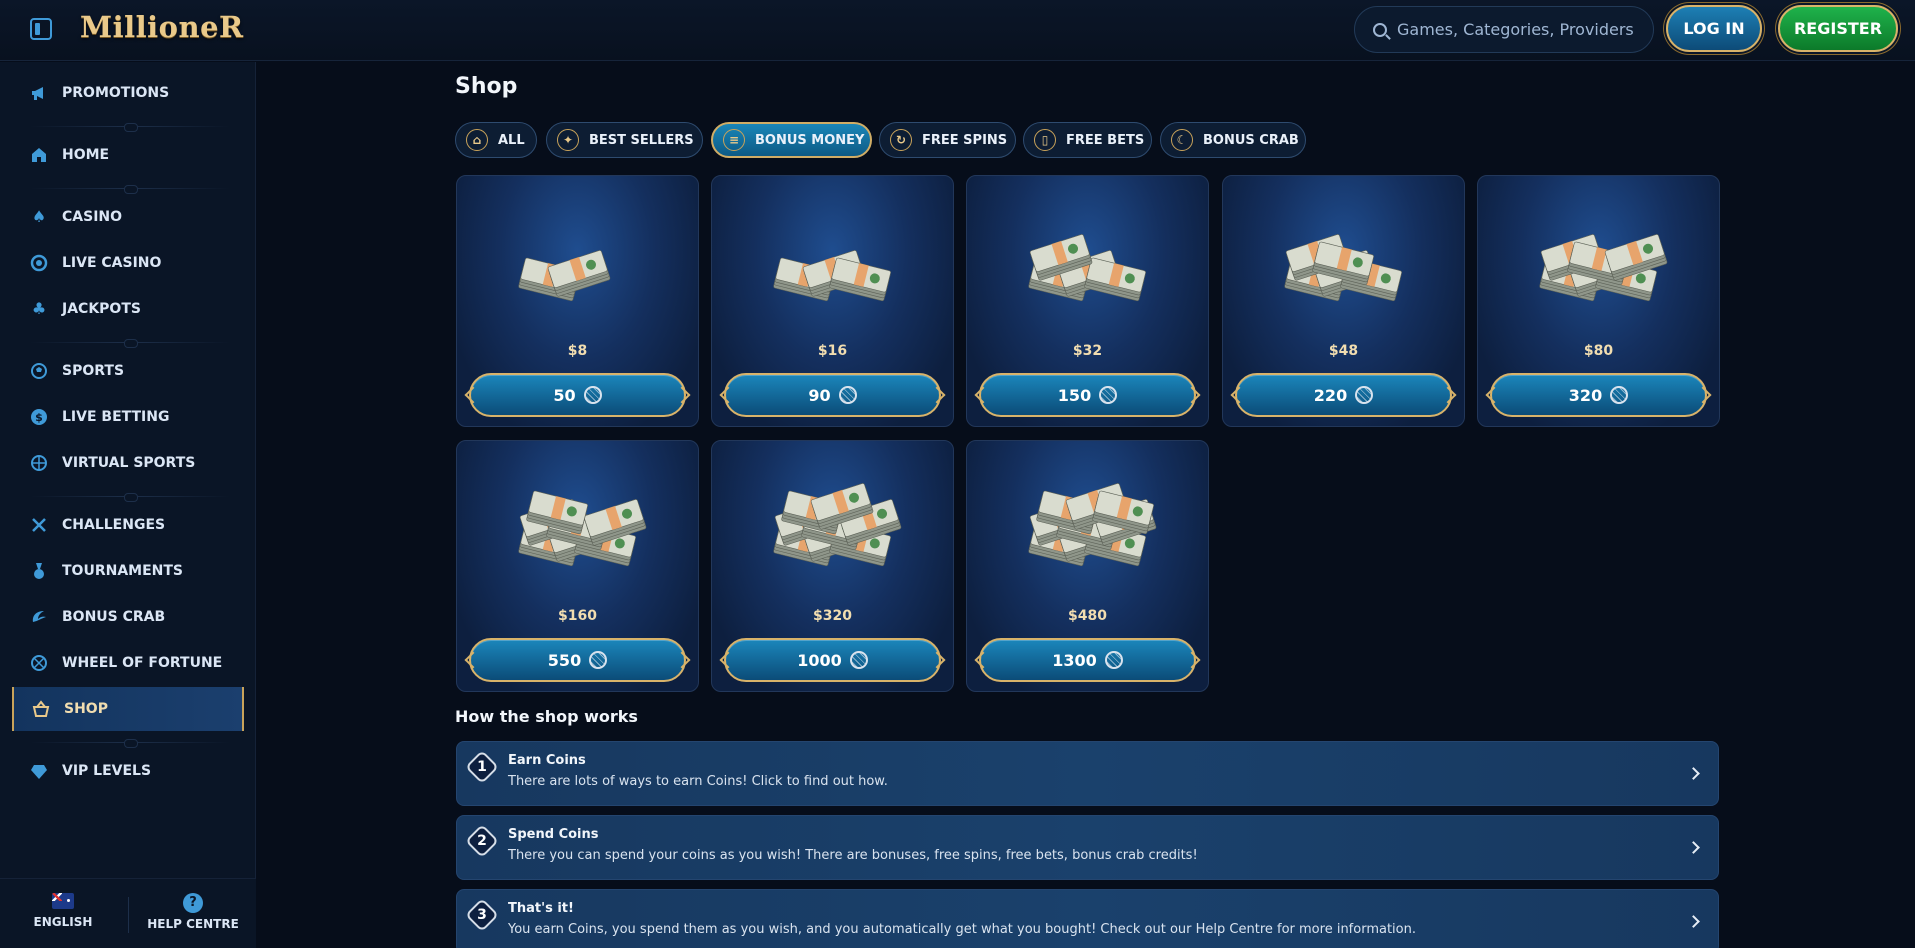  What do you see at coordinates (1087, 301) in the screenshot?
I see `product-card: $32 150` at bounding box center [1087, 301].